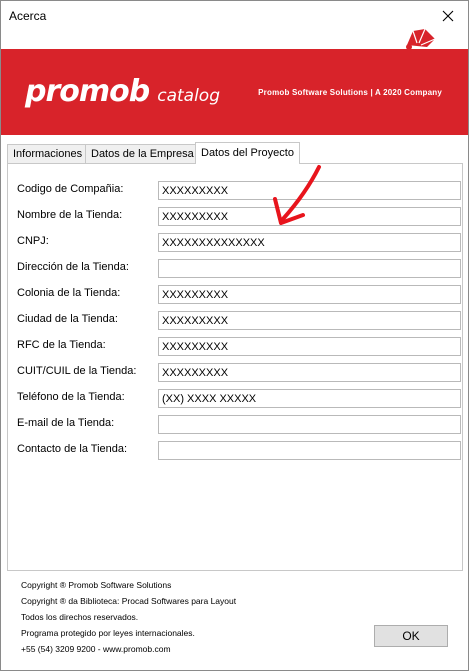 Image resolution: width=469 pixels, height=671 pixels. What do you see at coordinates (309, 320) in the screenshot?
I see `ciudad-input` at bounding box center [309, 320].